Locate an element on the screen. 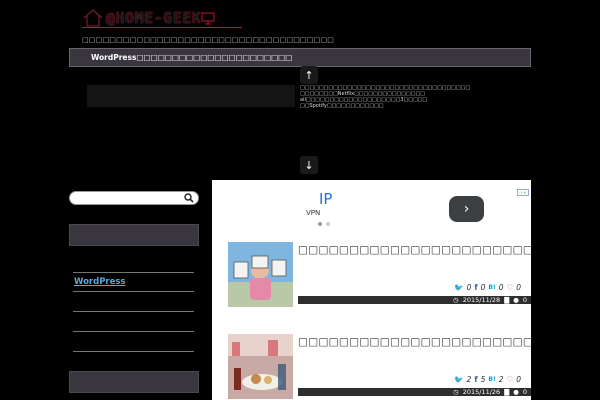 Image resolution: width=600 pixels, height=400 pixels. pickup-bar: WordPress□□□□□□□□□□□□□□□□□□□□□□ is located at coordinates (300, 57).